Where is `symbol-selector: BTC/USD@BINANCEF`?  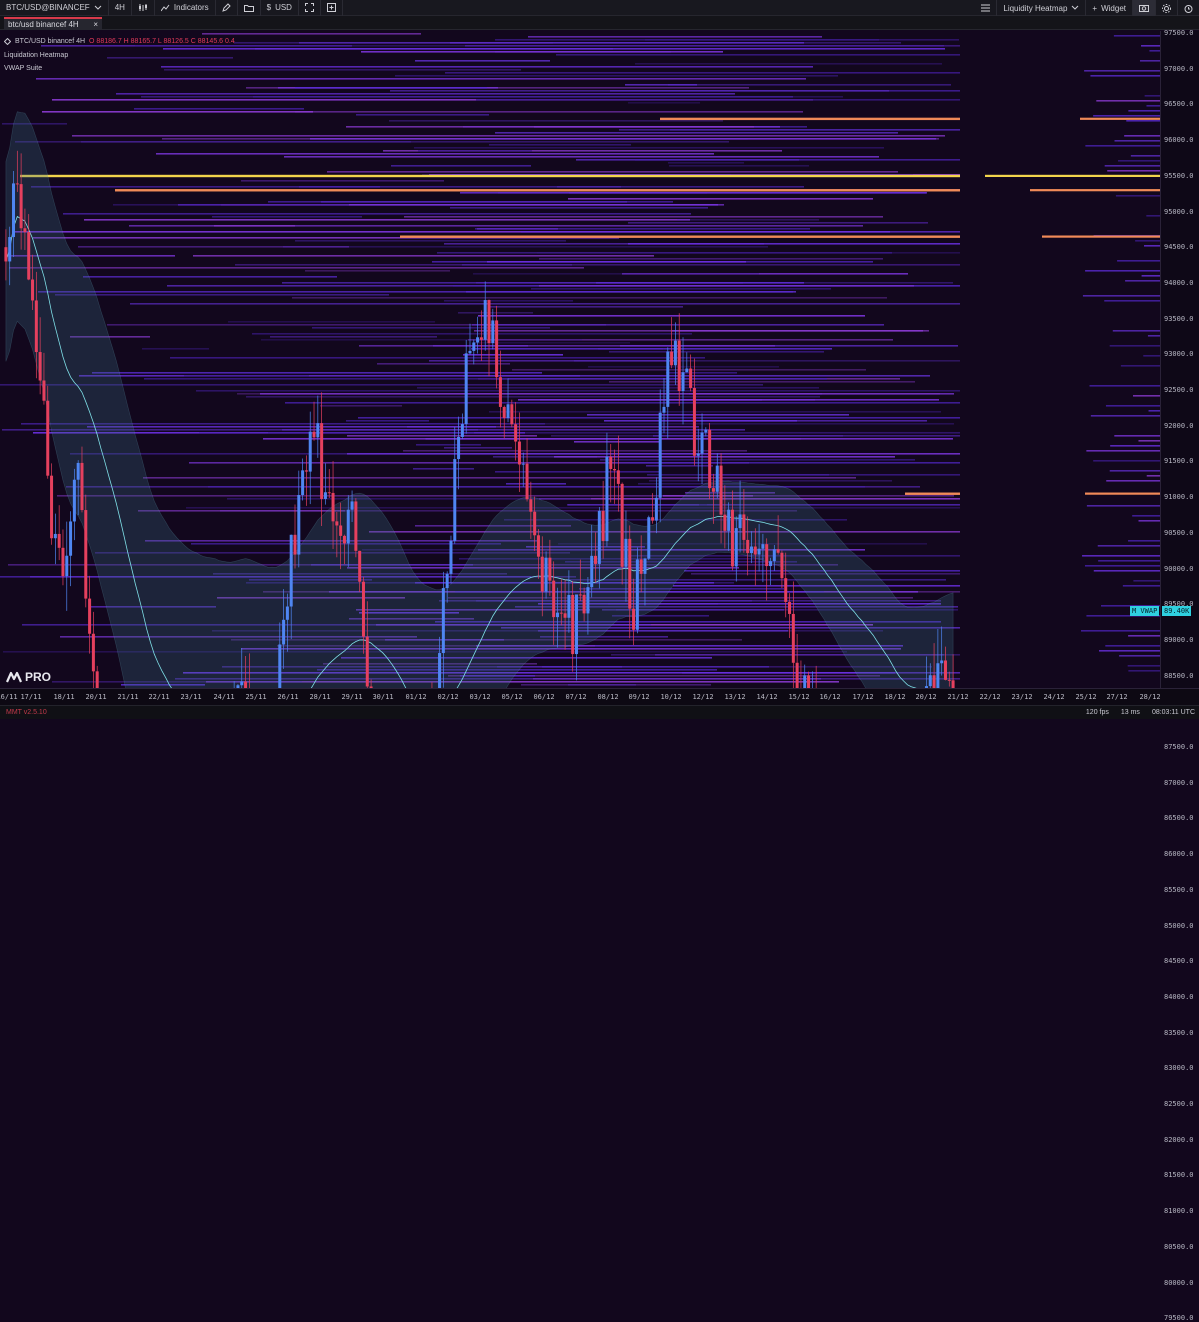 symbol-selector: BTC/USD@BINANCEF is located at coordinates (54, 8).